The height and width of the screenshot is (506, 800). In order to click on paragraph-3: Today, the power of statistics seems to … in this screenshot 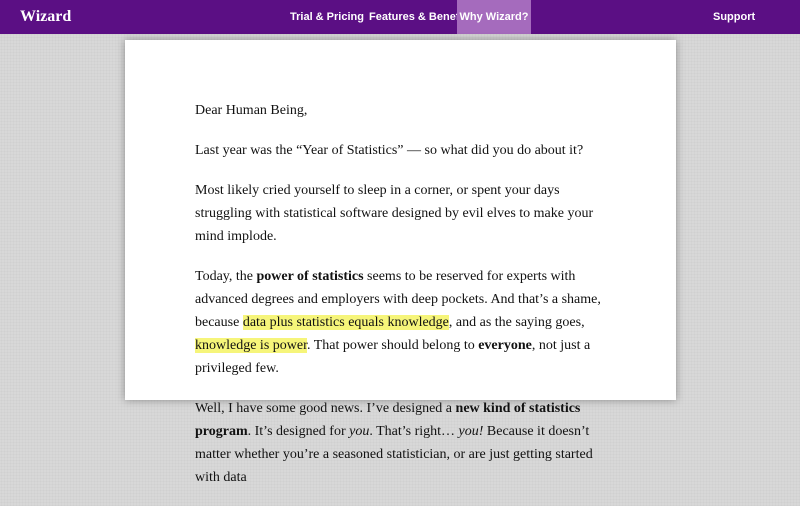, I will do `click(400, 322)`.